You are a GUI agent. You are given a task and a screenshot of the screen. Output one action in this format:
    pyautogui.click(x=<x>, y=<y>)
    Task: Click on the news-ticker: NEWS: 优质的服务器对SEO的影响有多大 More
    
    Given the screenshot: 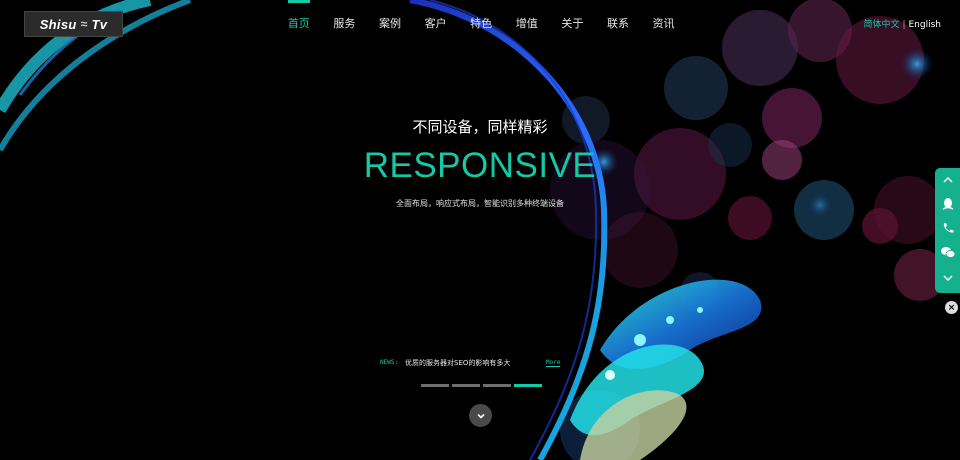 What is the action you would take?
    pyautogui.click(x=471, y=364)
    